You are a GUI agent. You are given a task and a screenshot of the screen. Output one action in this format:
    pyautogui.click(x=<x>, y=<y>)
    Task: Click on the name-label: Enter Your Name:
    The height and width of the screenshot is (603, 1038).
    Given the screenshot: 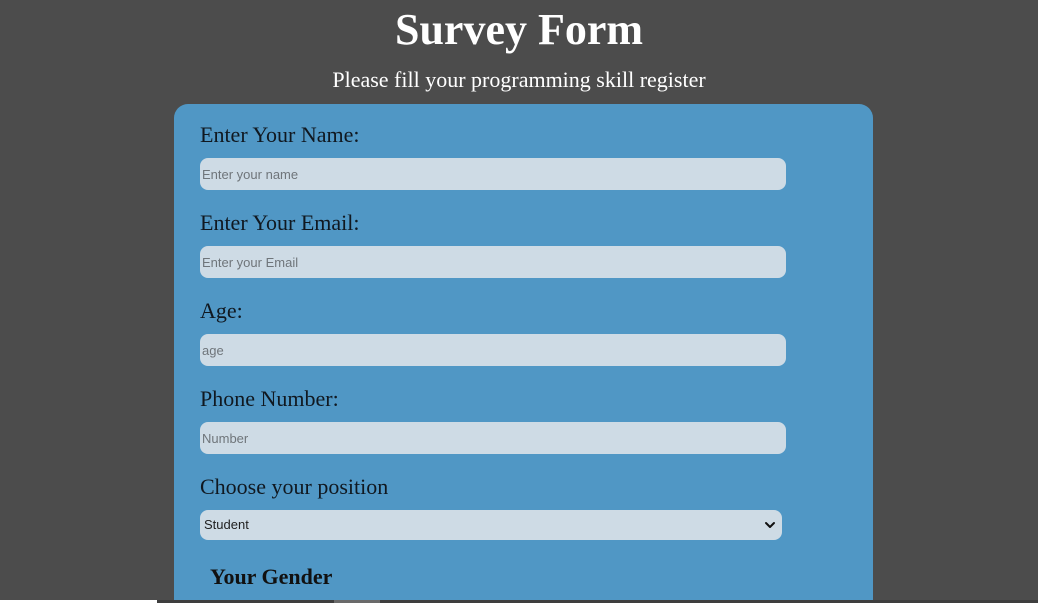 What is the action you would take?
    pyautogui.click(x=280, y=134)
    